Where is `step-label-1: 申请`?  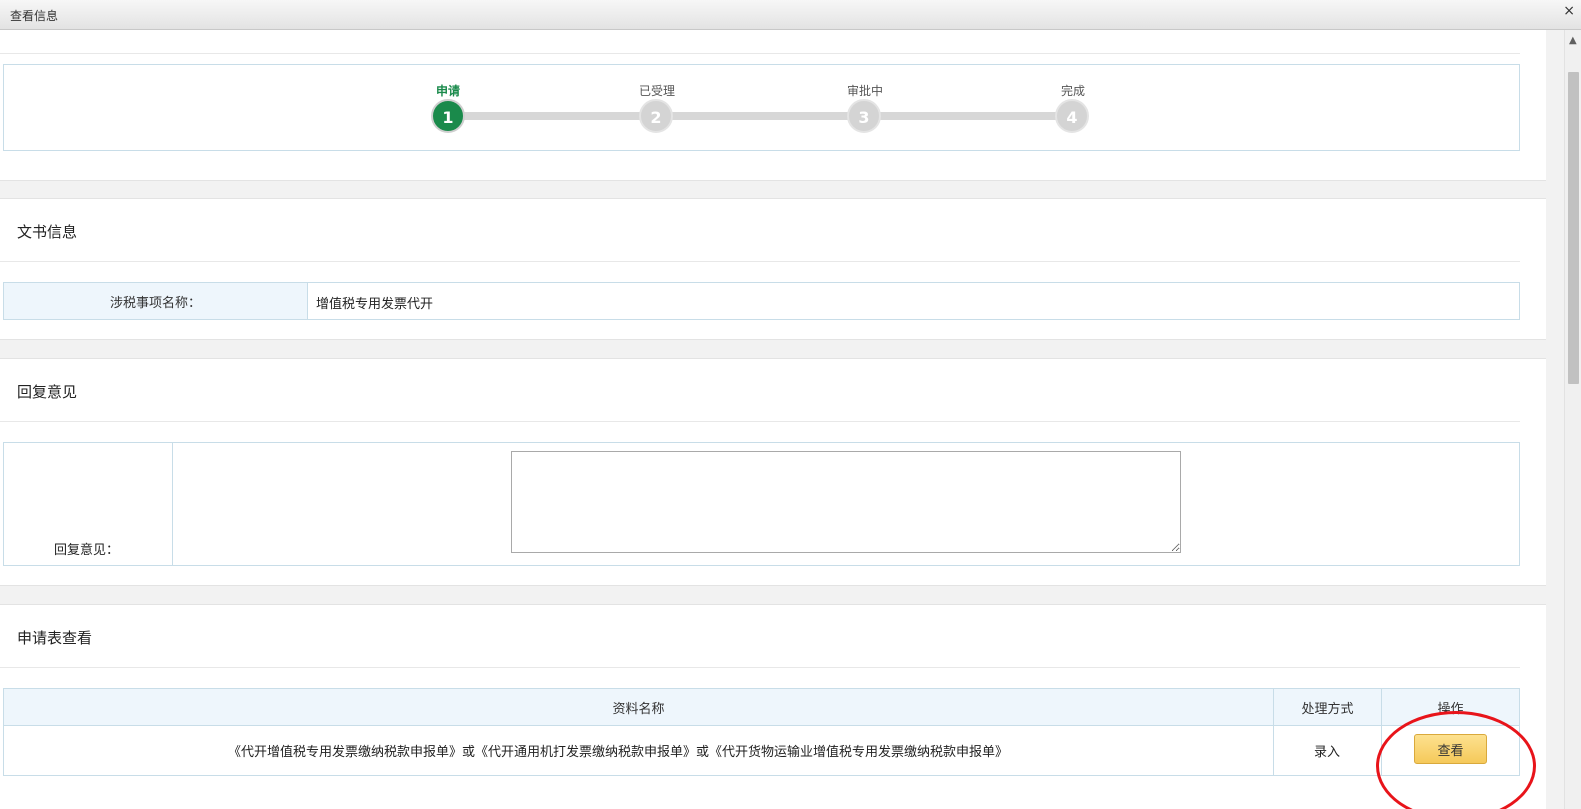 step-label-1: 申请 is located at coordinates (447, 91).